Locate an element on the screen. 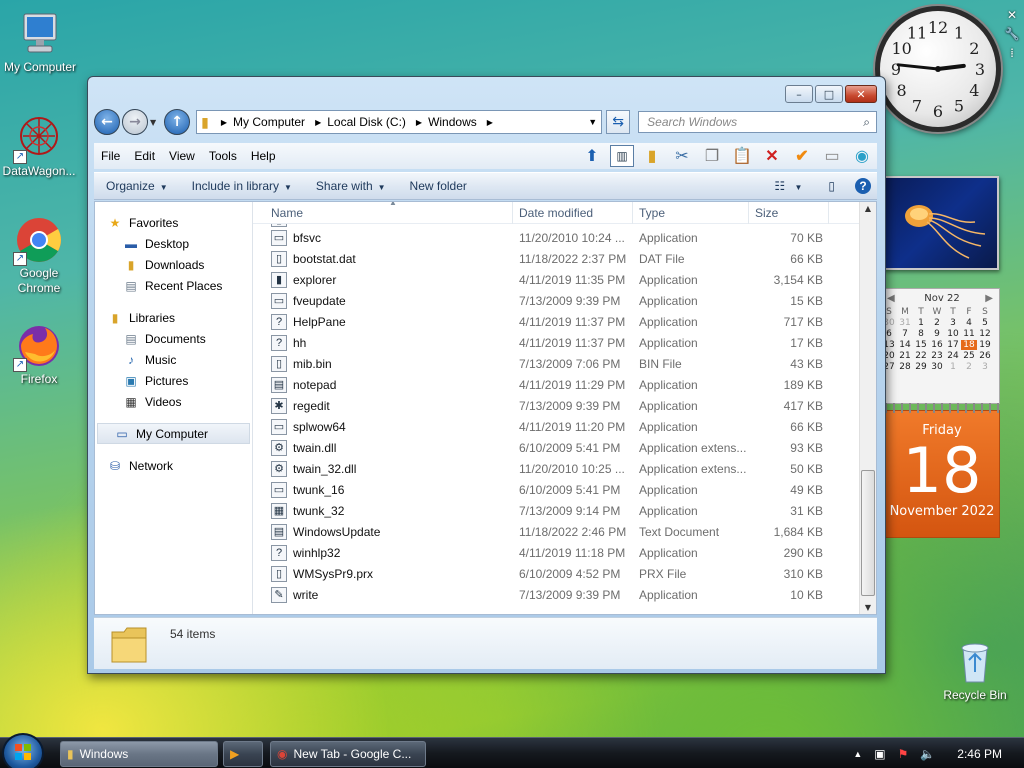 This screenshot has width=1024, height=768. scroll-up-icon: ▲ is located at coordinates (868, 208).